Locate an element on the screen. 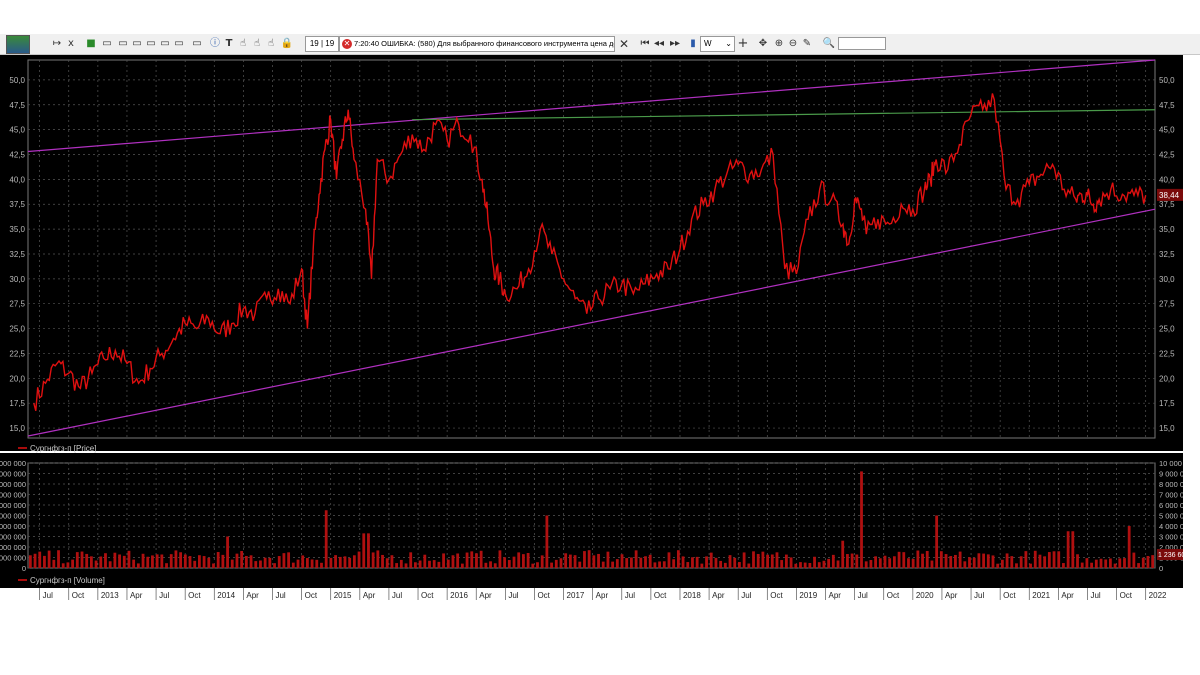  volume-tick-label-left: 1 000 000 is located at coordinates (13, 558).